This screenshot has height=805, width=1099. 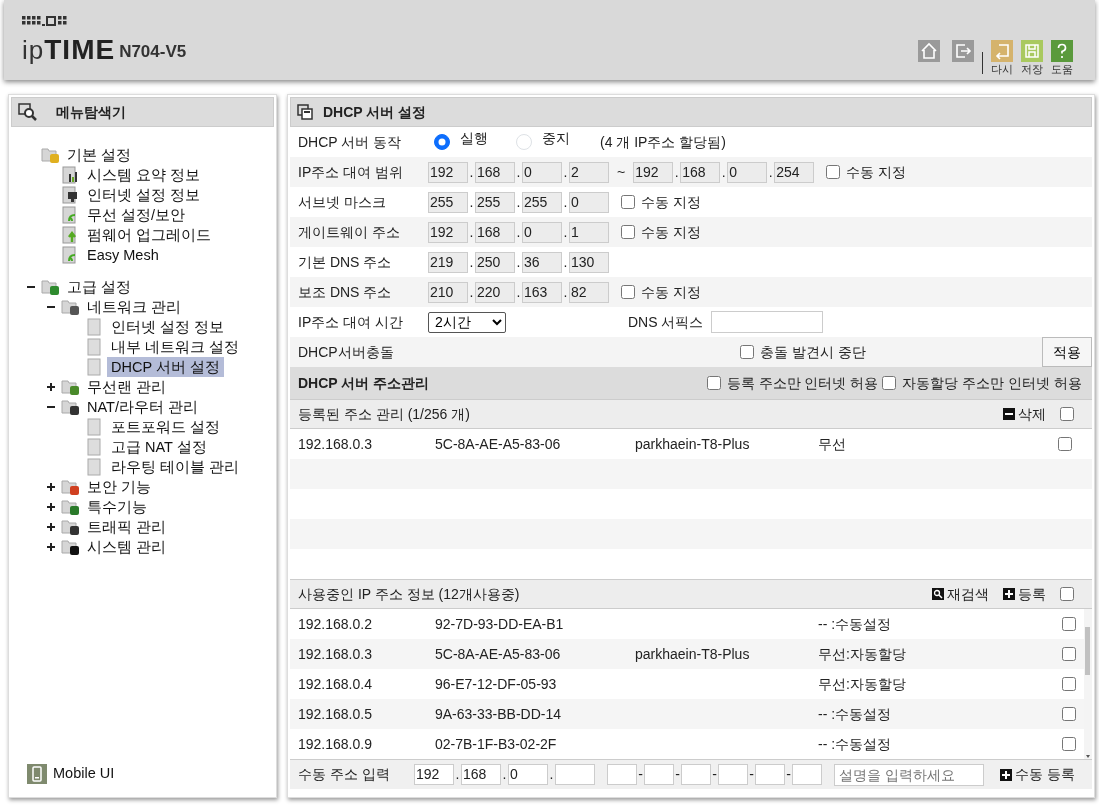 What do you see at coordinates (960, 594) in the screenshot?
I see `rescan-button: 재검색` at bounding box center [960, 594].